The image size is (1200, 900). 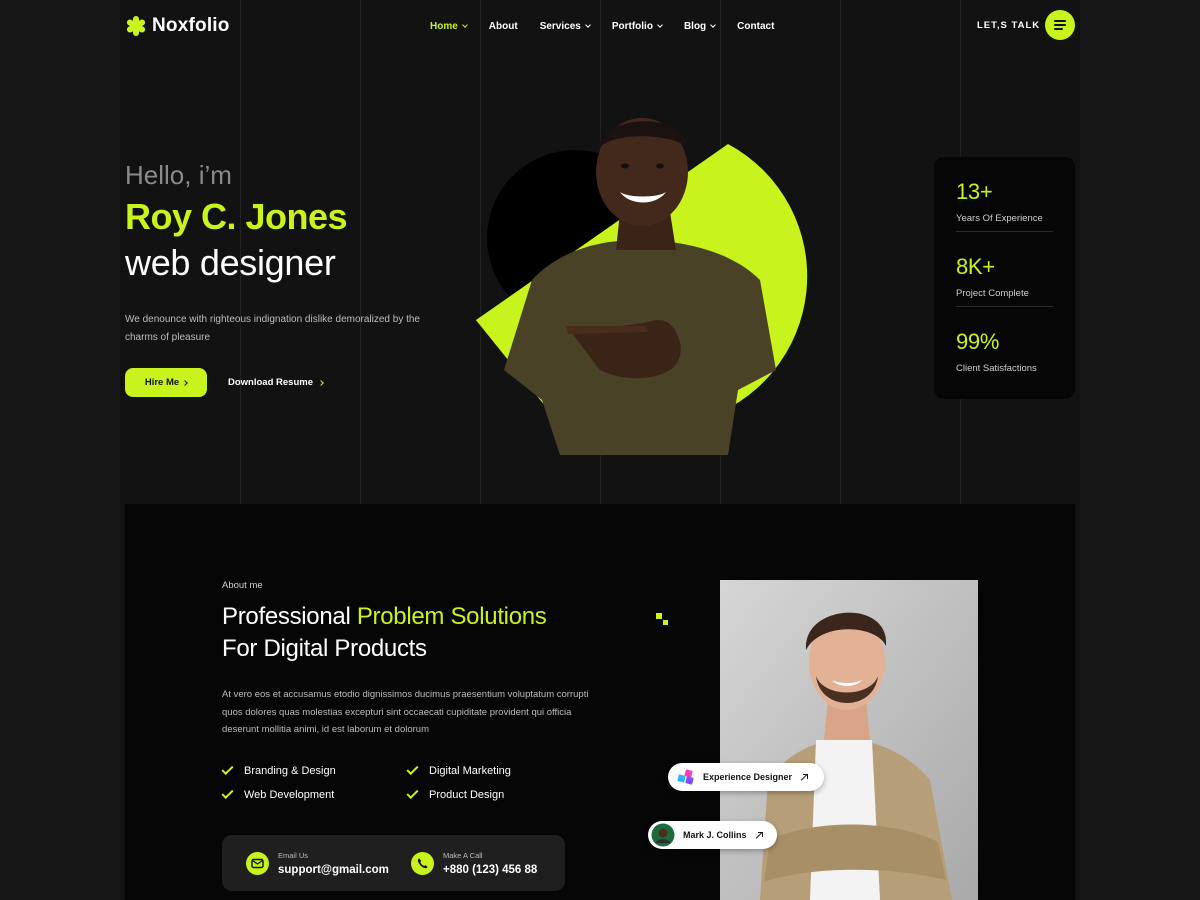 I want to click on hero-portrait, so click(x=645, y=280).